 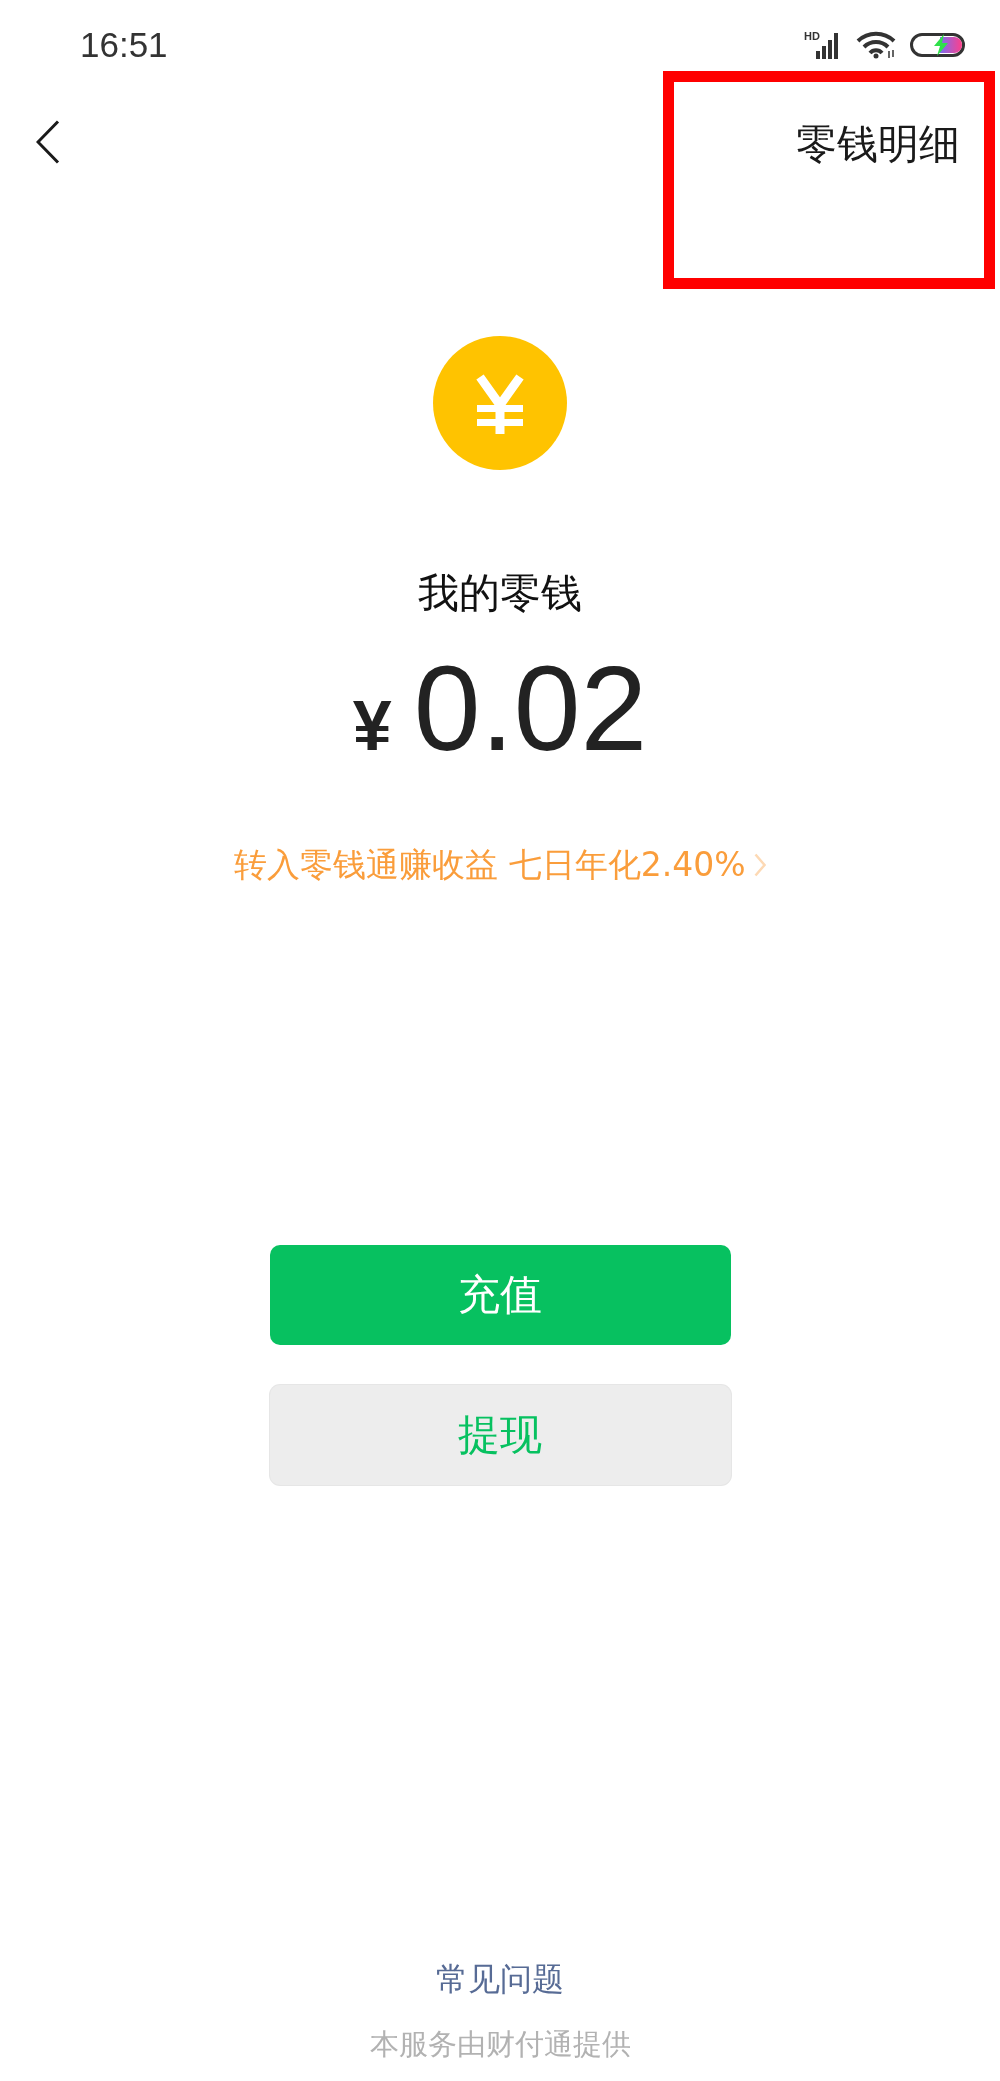 I want to click on network-type-label: HD, so click(x=812, y=36).